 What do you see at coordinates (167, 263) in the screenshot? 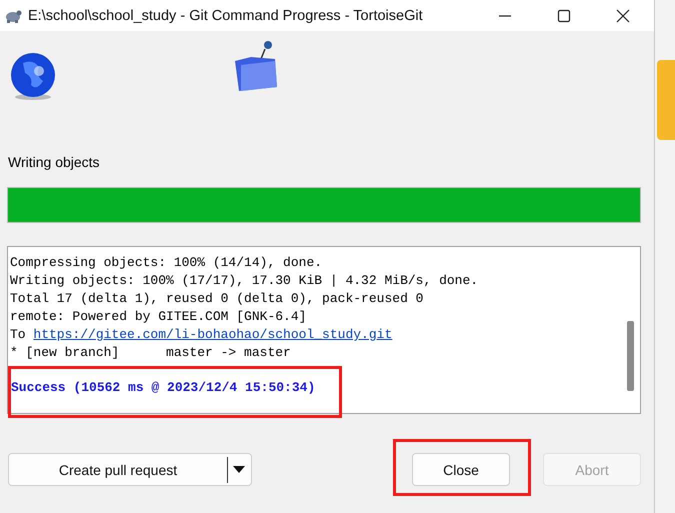
I see `log-line: Compressing objects: 100% (14/14), done.` at bounding box center [167, 263].